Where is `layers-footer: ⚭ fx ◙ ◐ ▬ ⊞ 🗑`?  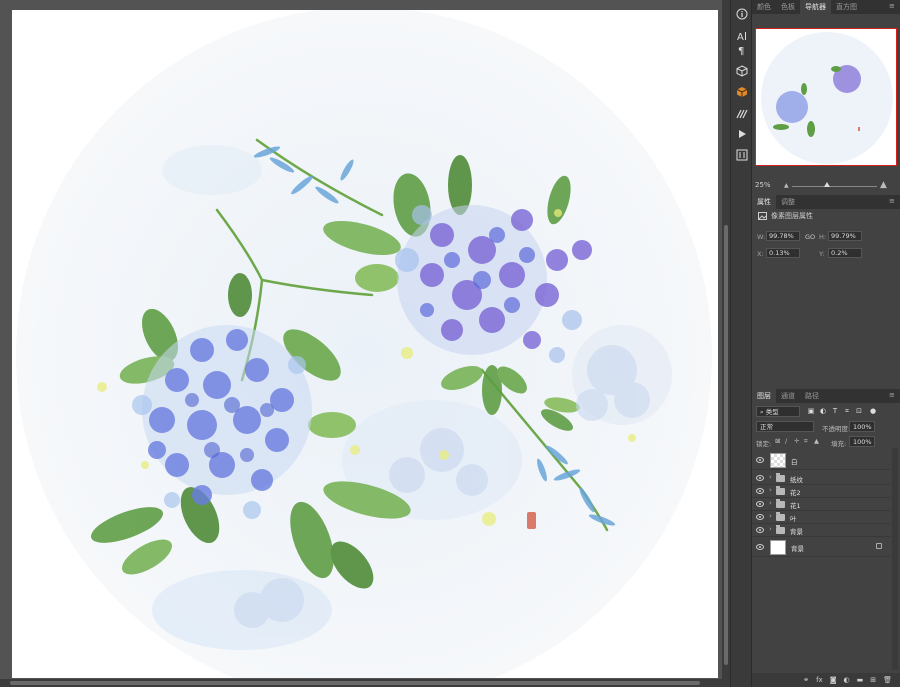
layers-footer: ⚭ fx ◙ ◐ ▬ ⊞ 🗑 is located at coordinates (826, 680).